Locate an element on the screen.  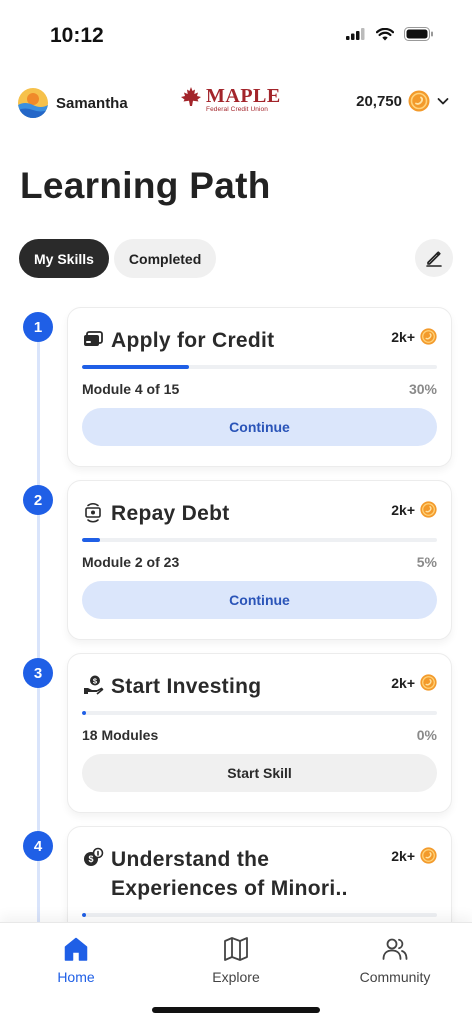
credit-card-icon is located at coordinates (93, 338).